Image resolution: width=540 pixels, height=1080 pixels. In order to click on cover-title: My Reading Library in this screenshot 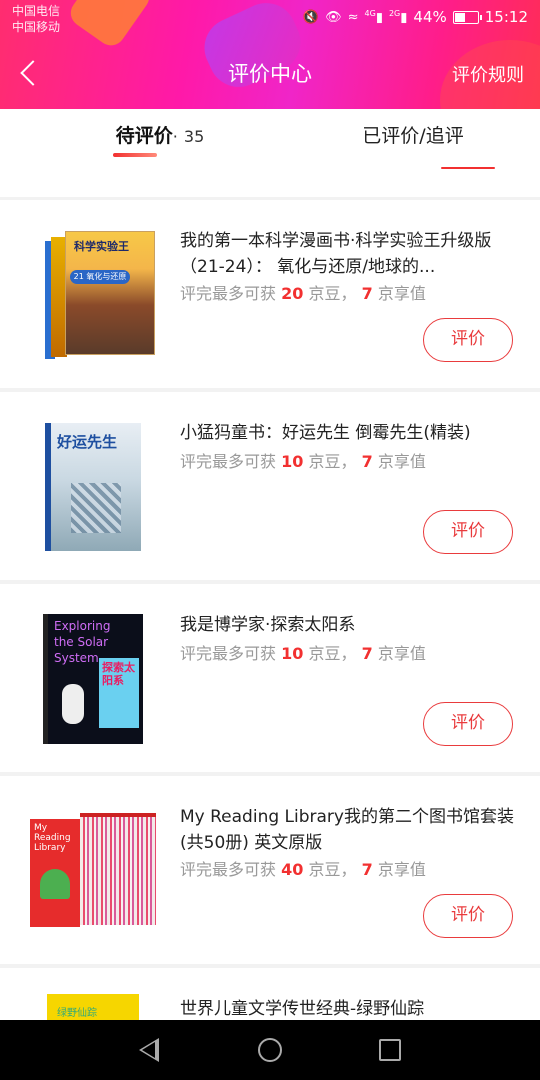, I will do `click(52, 838)`.